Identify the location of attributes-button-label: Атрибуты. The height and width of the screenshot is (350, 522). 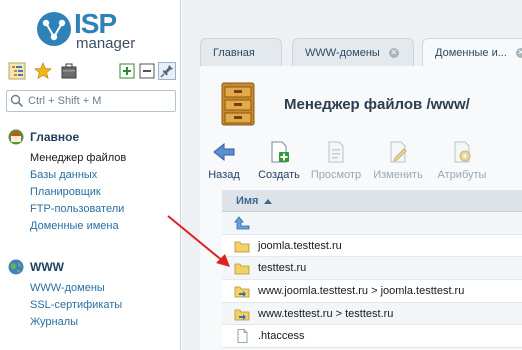
(462, 175).